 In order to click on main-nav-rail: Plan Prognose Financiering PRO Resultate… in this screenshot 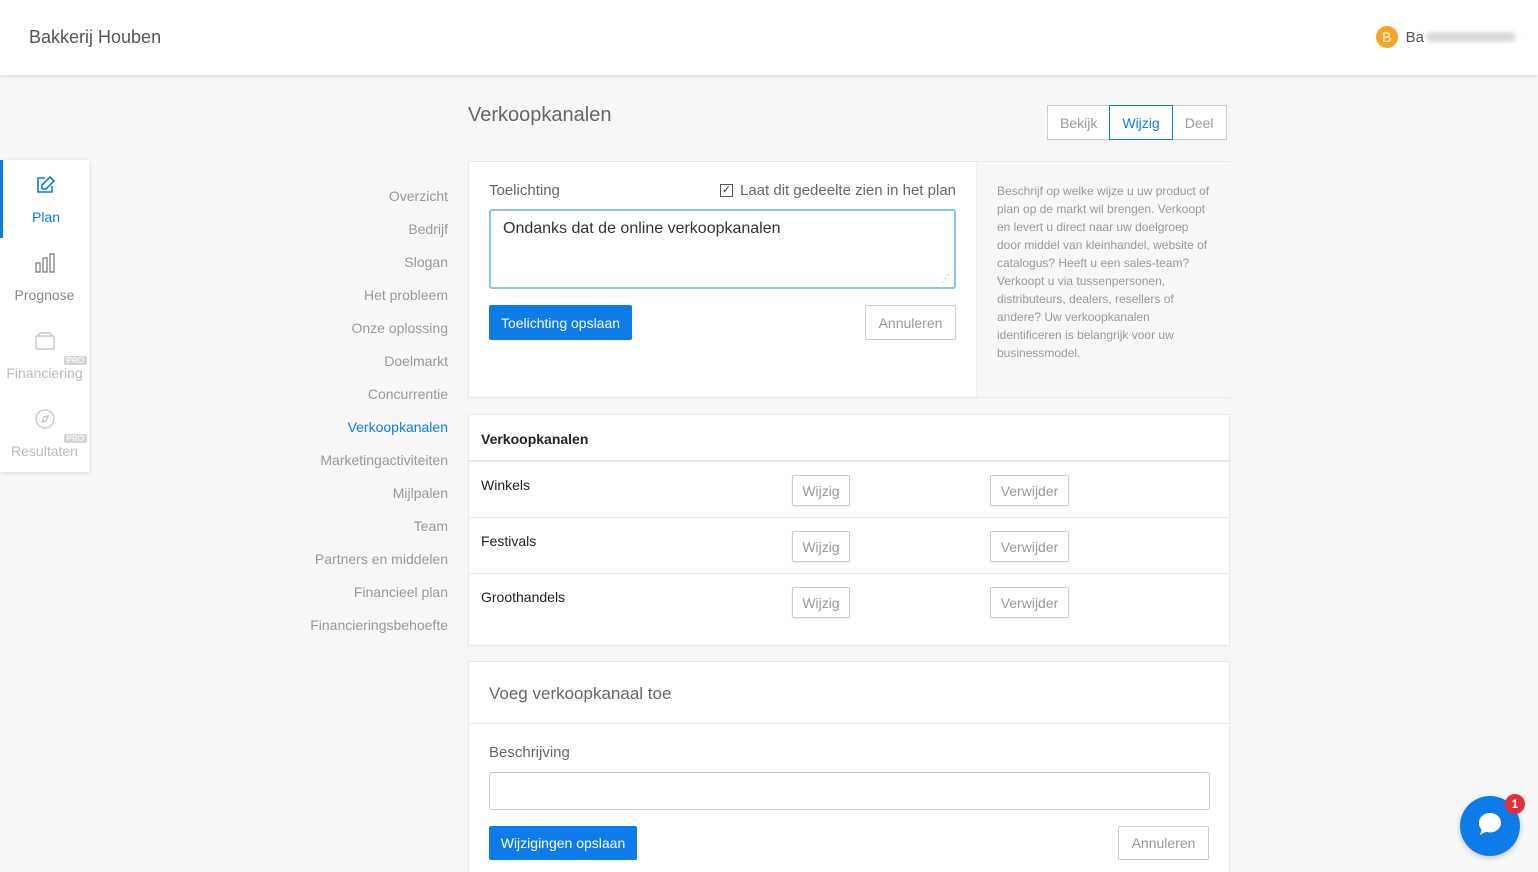, I will do `click(44, 316)`.